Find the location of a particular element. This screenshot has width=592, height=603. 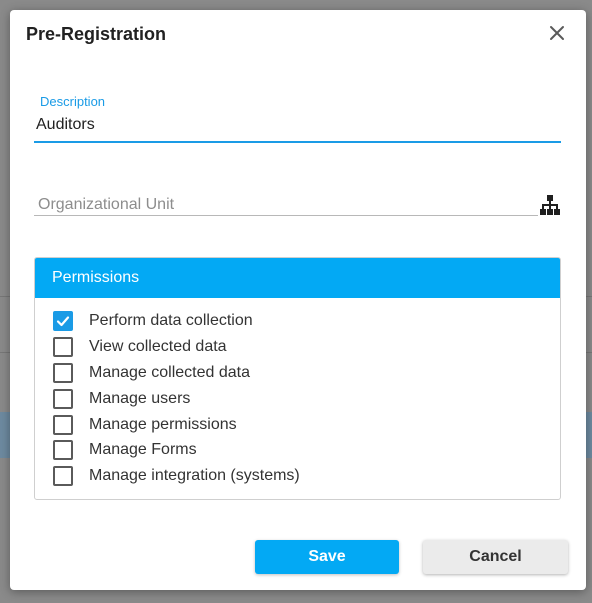

permission-item: Manage permissions is located at coordinates (297, 425).